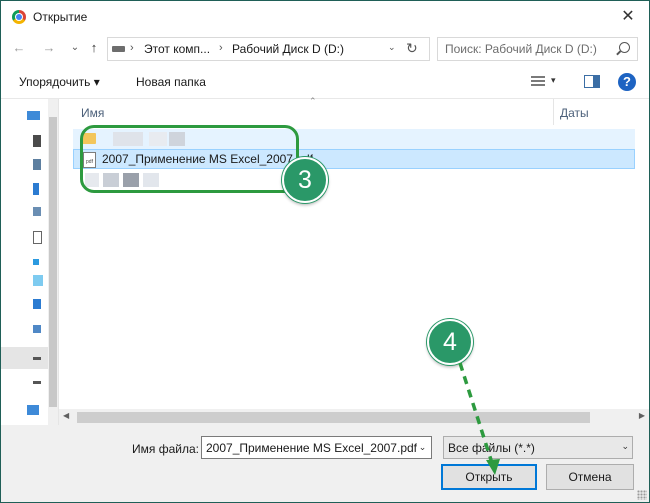 This screenshot has height=503, width=650. What do you see at coordinates (189, 159) in the screenshot?
I see `highlight-box` at bounding box center [189, 159].